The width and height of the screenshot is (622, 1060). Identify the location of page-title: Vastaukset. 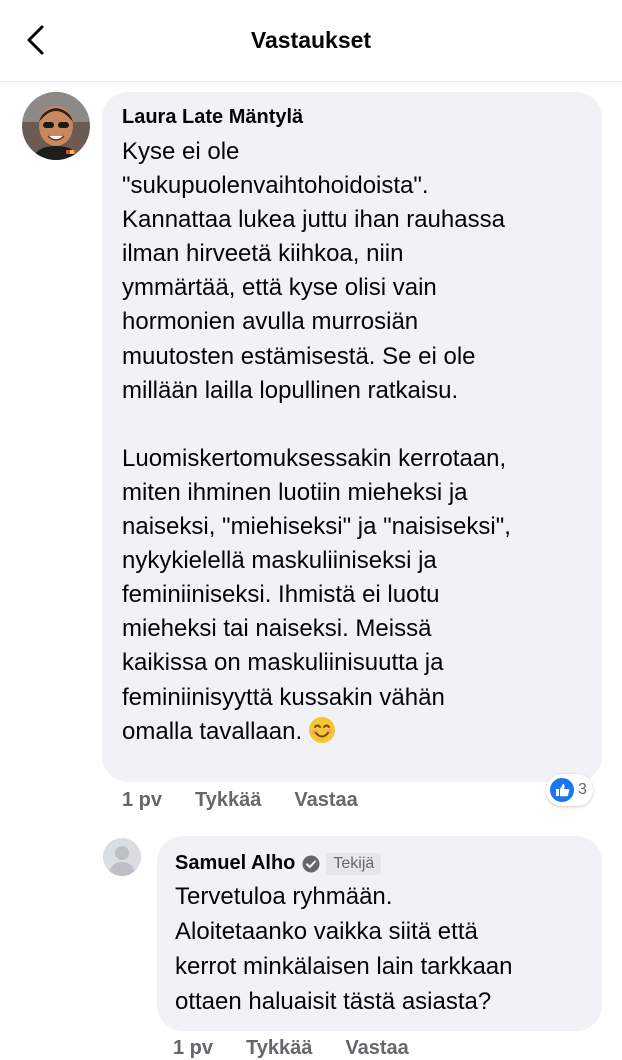
(311, 40).